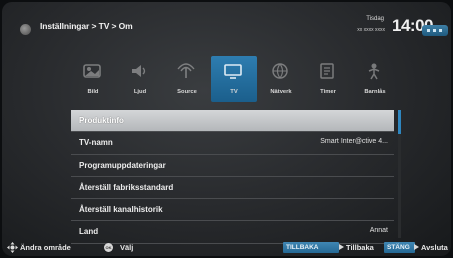  I want to click on category-timer: Timer, so click(328, 79).